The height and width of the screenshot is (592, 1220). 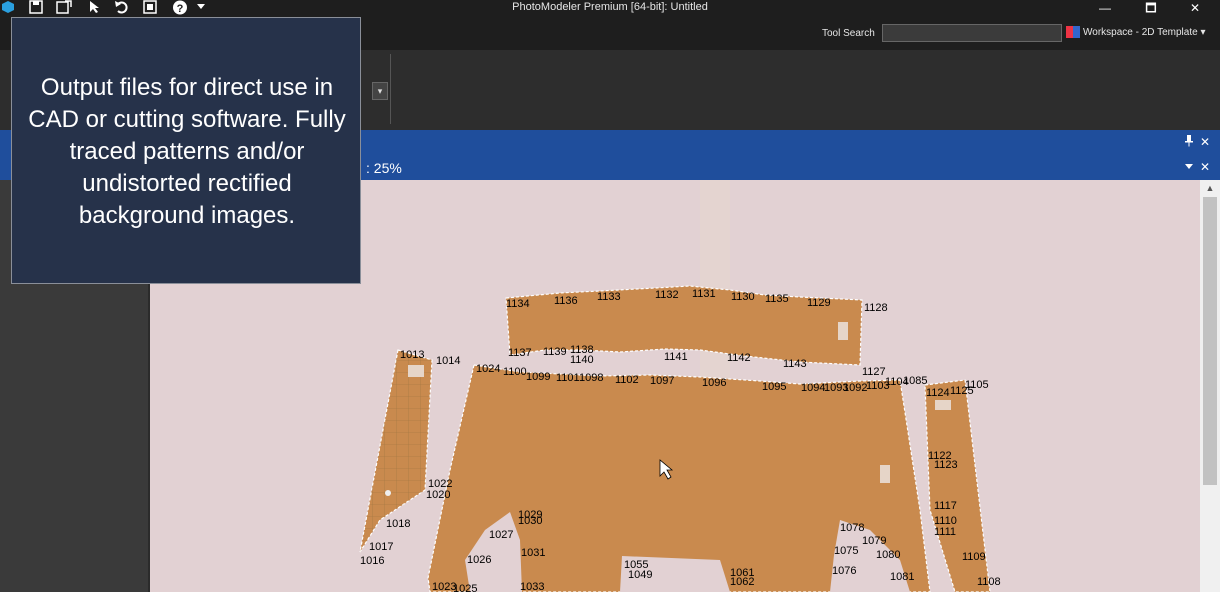 What do you see at coordinates (774, 387) in the screenshot?
I see `point-label: 1095` at bounding box center [774, 387].